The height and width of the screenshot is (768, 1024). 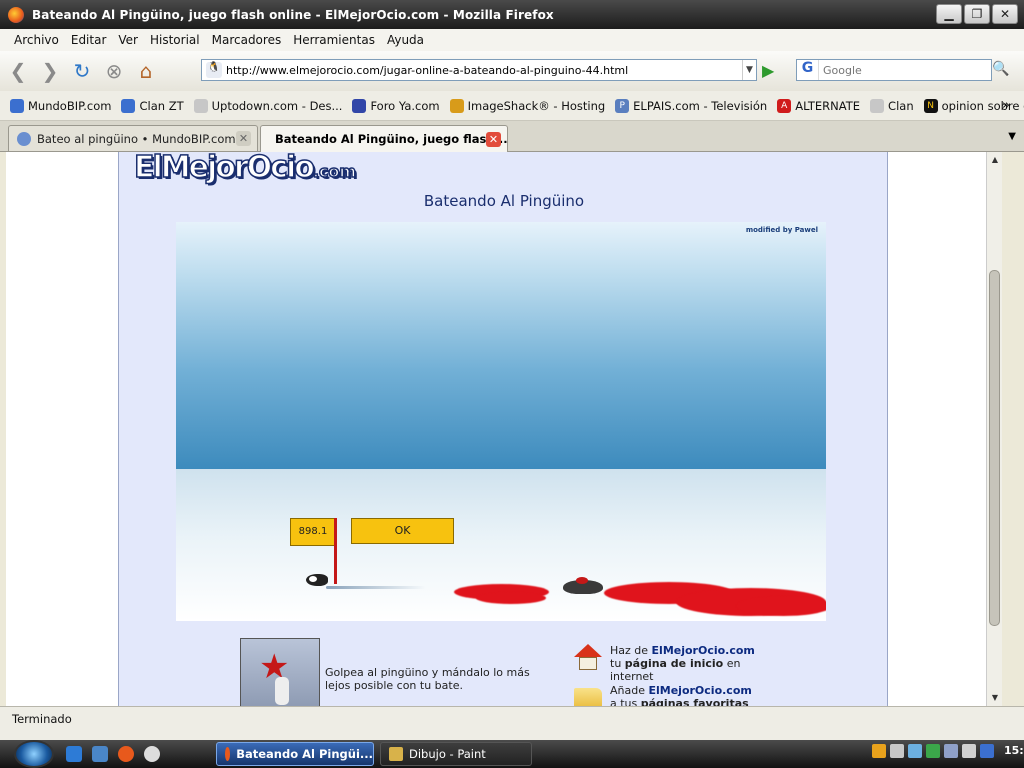 I want to click on google-engine-icon: G, so click(x=808, y=70).